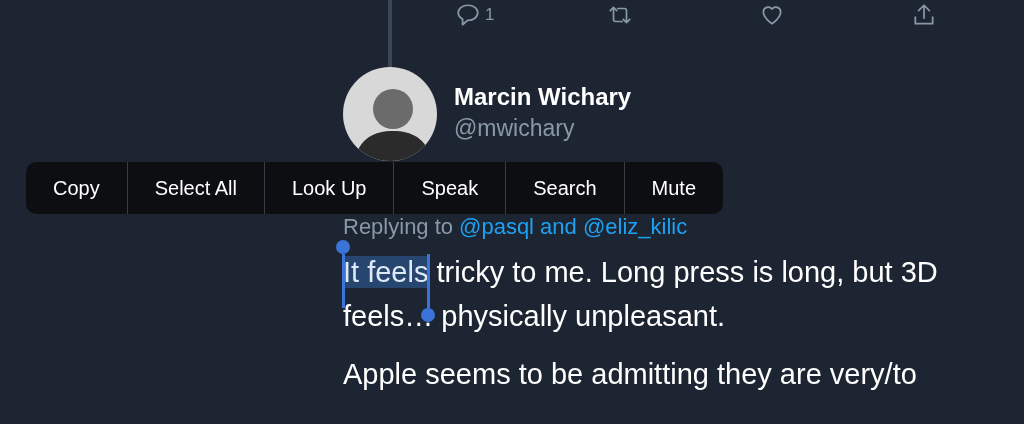 This screenshot has width=1024, height=424. Describe the element at coordinates (195, 188) in the screenshot. I see `menu-item: Select All` at that location.